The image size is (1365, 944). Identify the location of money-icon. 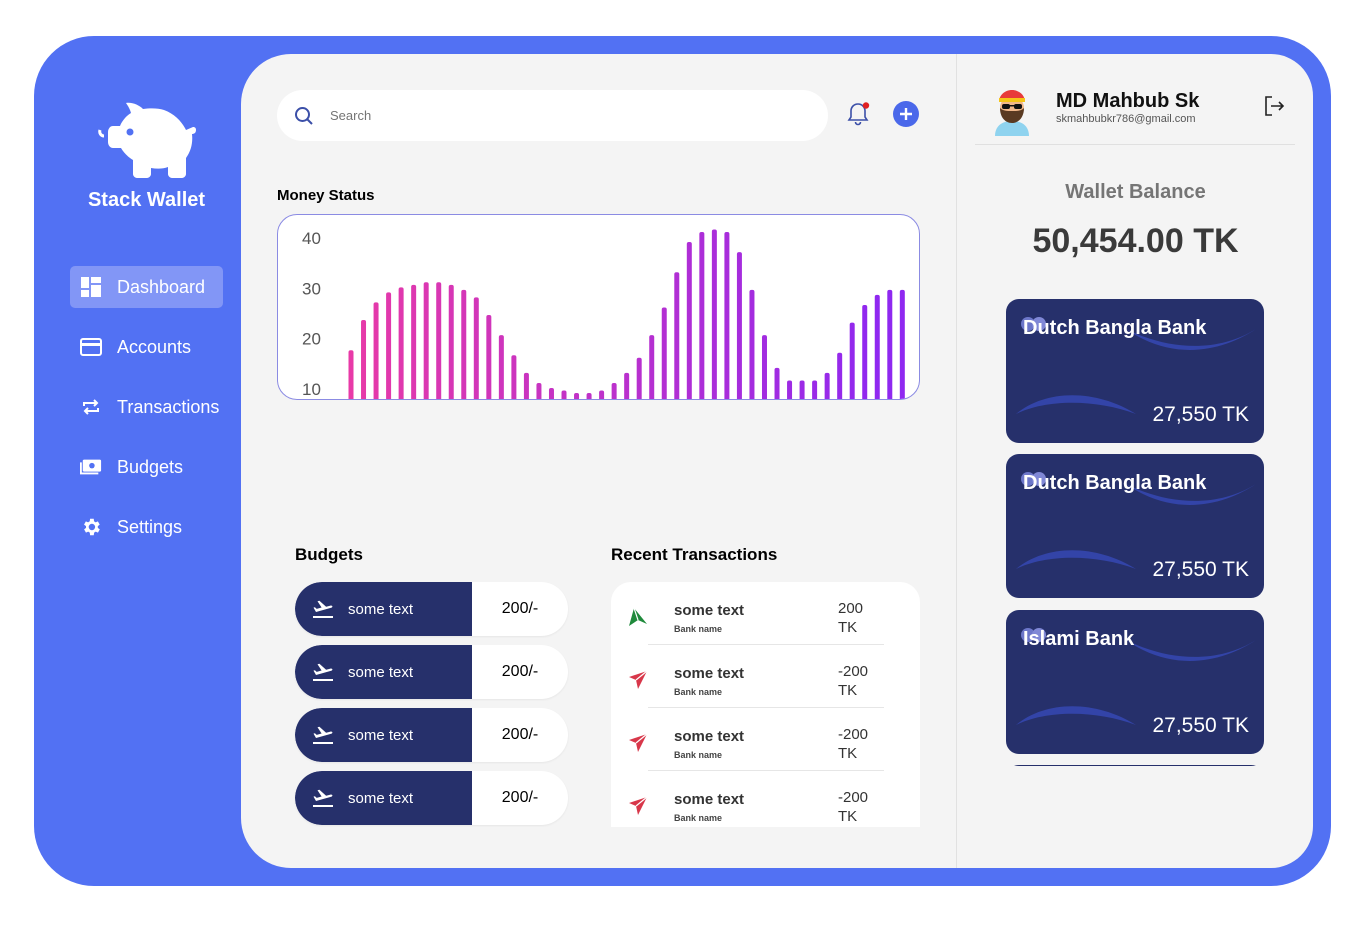
(91, 467).